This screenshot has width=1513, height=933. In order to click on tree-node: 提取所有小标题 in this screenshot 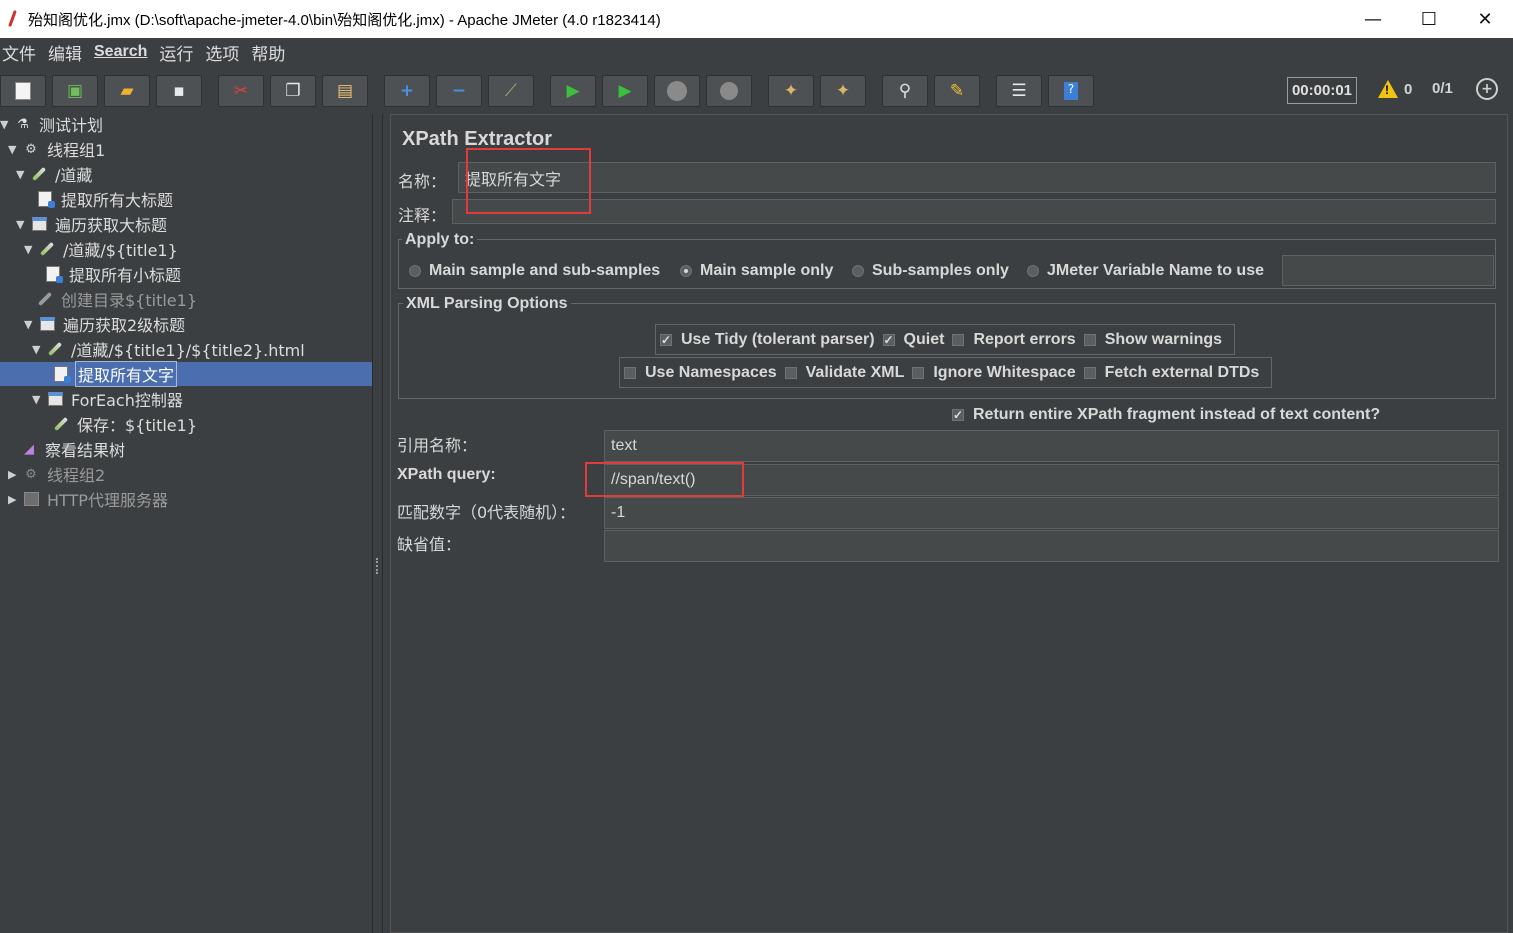, I will do `click(113, 274)`.